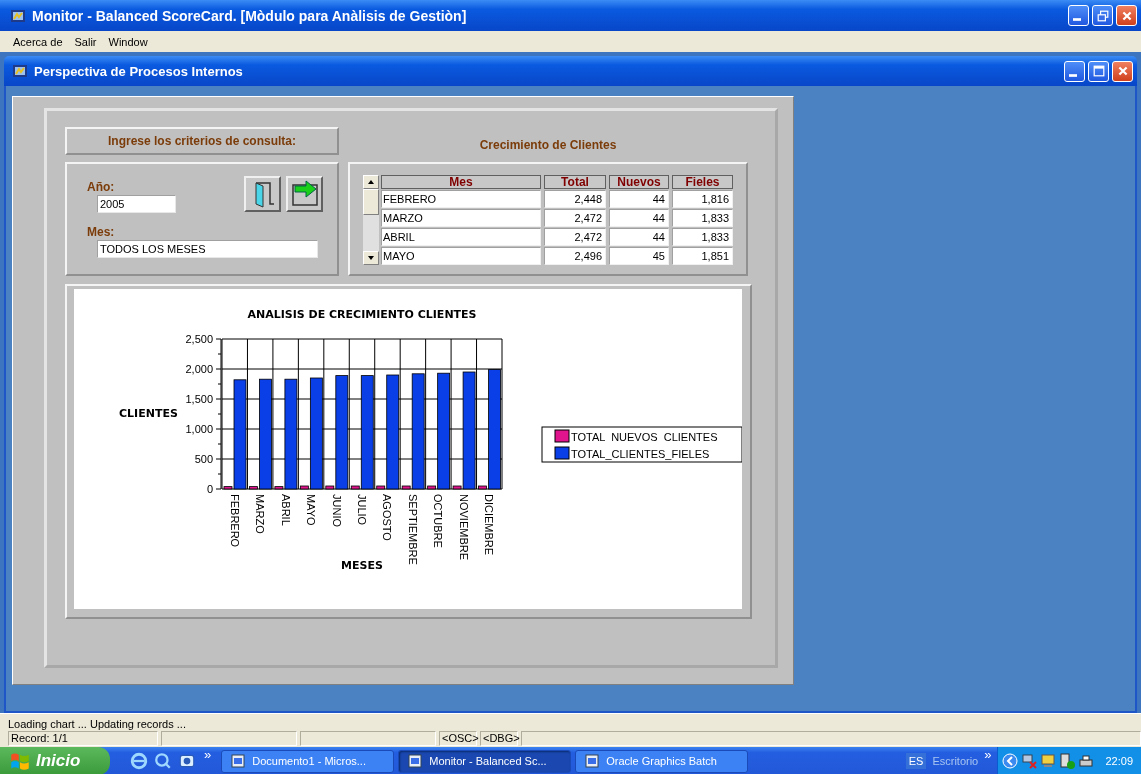 Image resolution: width=1141 pixels, height=774 pixels. Describe the element at coordinates (1119, 761) in the screenshot. I see `clock: 22:09` at that location.